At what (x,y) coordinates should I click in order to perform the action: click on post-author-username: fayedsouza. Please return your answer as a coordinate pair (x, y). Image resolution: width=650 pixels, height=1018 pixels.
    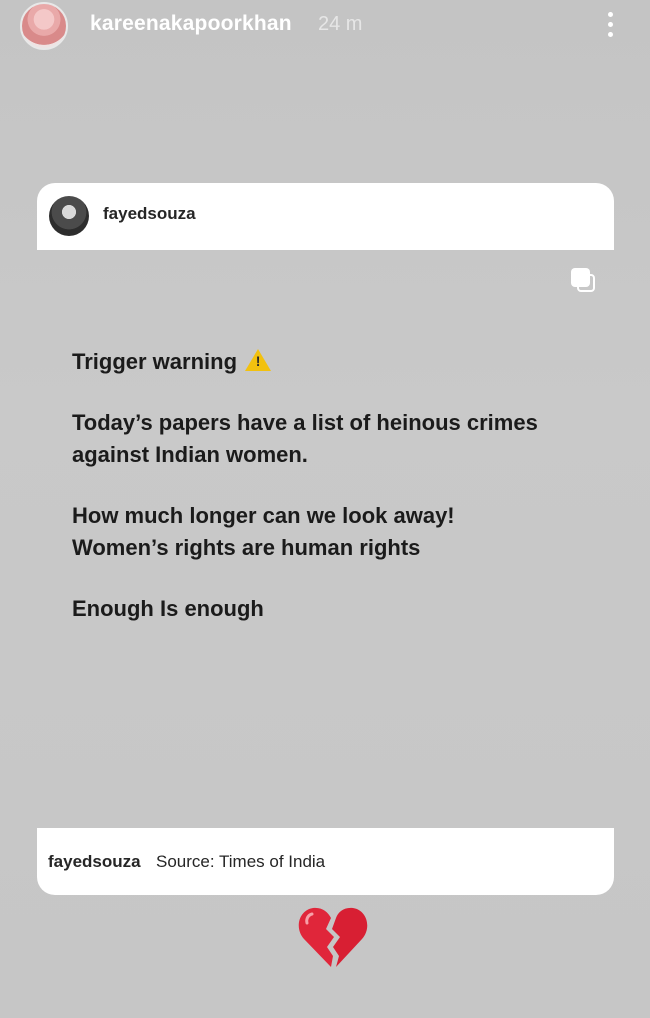
    Looking at the image, I should click on (149, 214).